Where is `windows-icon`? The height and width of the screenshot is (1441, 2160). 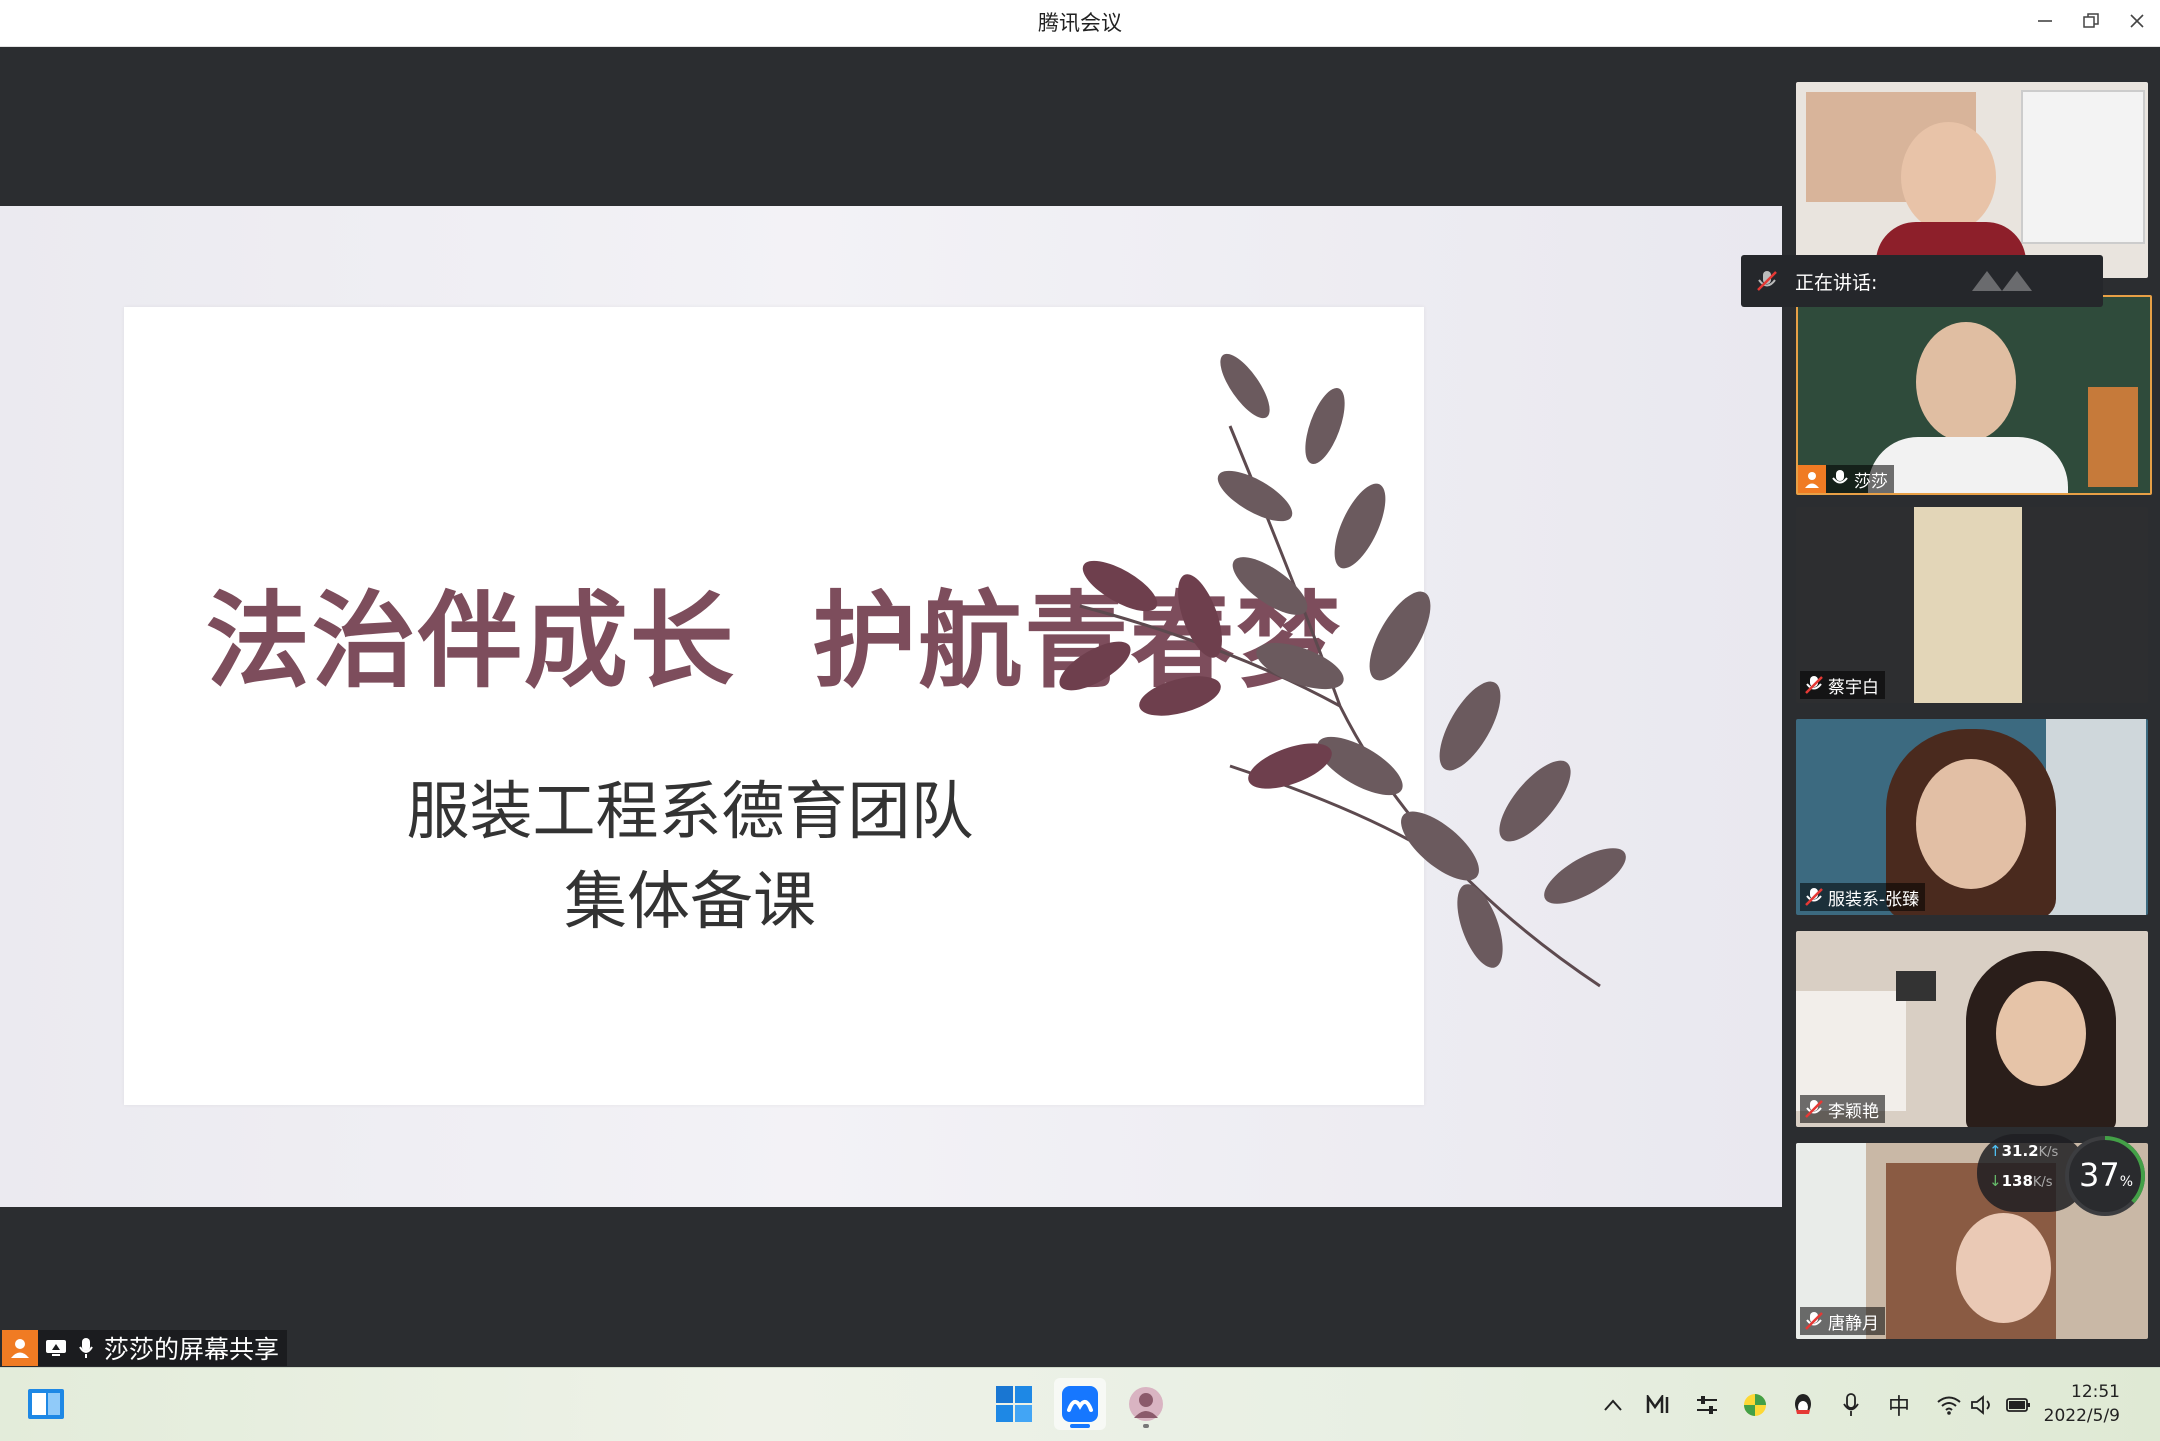 windows-icon is located at coordinates (1014, 1404).